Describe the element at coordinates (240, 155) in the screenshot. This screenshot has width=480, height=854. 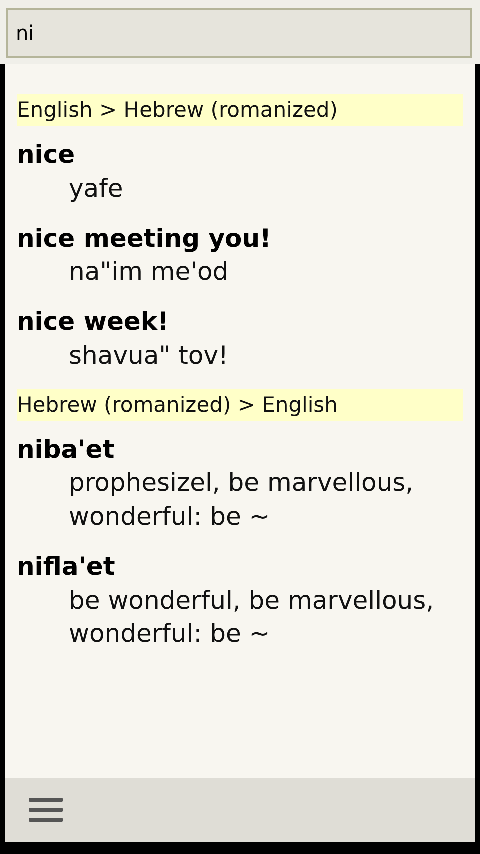
I see `entry-term: nice` at that location.